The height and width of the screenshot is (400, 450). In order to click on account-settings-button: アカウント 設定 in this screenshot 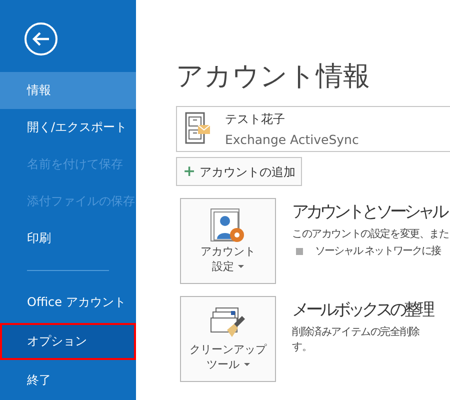, I will do `click(228, 241)`.